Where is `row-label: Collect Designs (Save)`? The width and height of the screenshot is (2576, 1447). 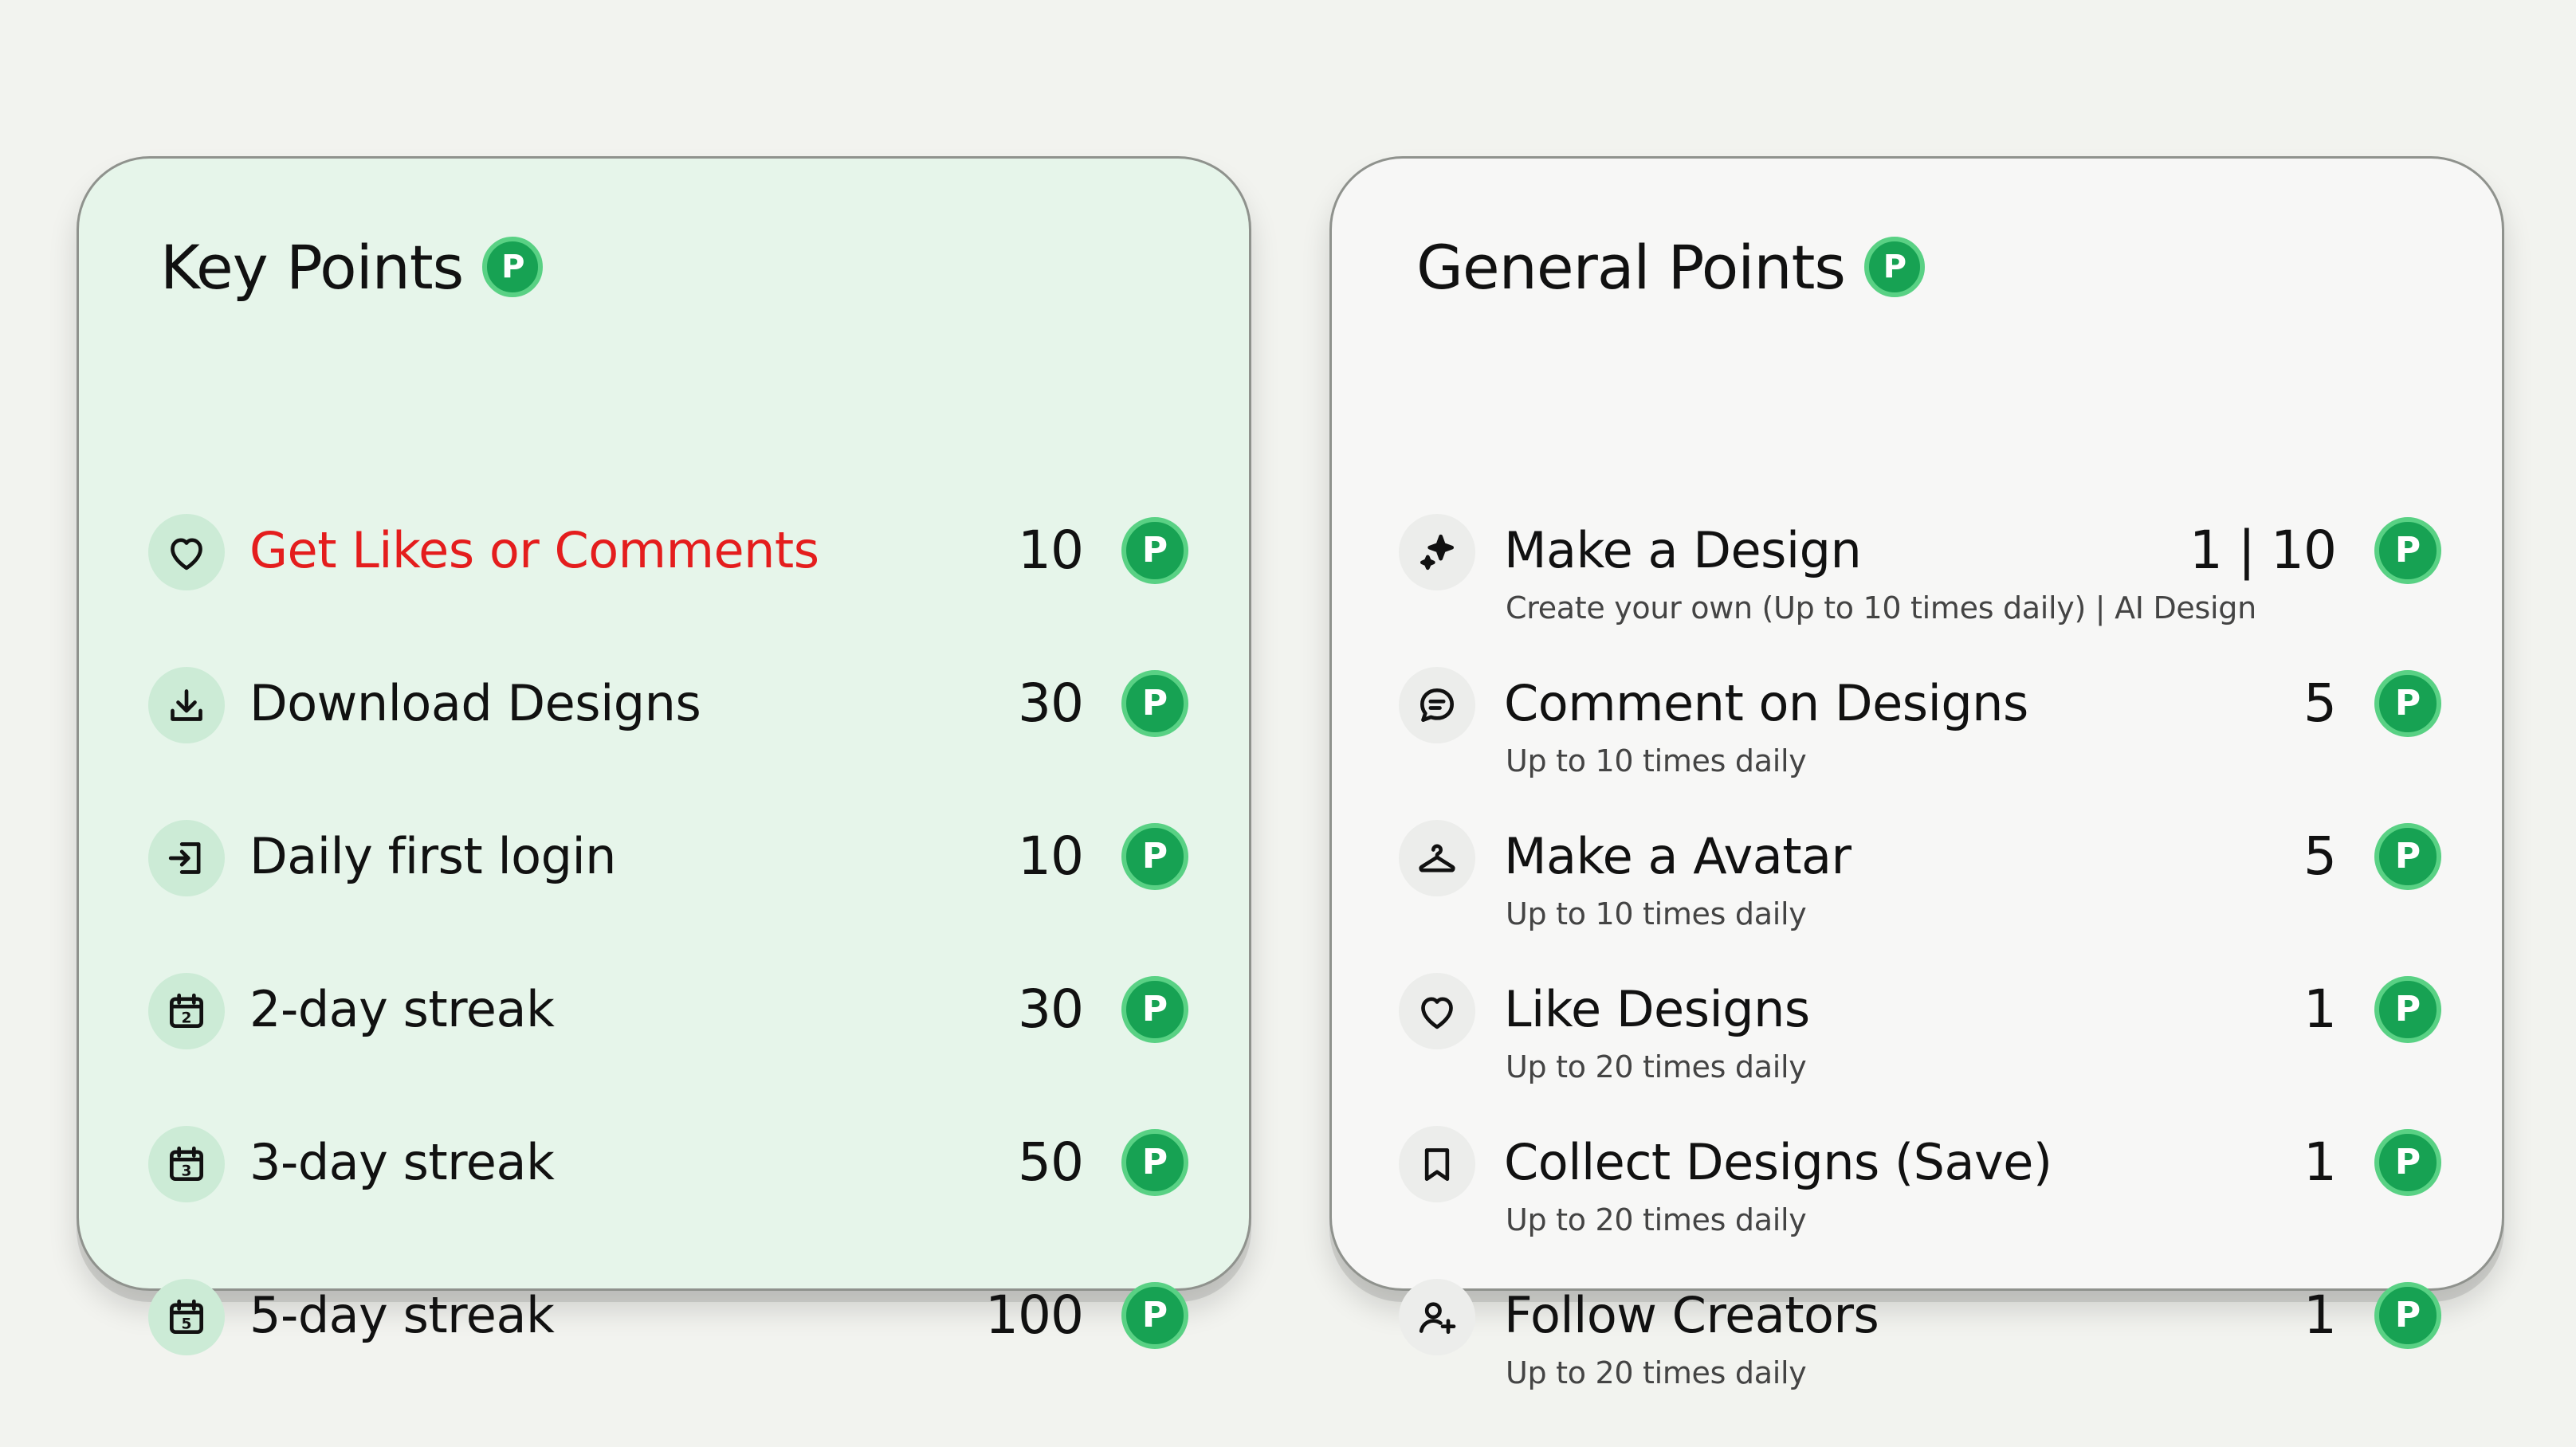 row-label: Collect Designs (Save) is located at coordinates (1778, 1162).